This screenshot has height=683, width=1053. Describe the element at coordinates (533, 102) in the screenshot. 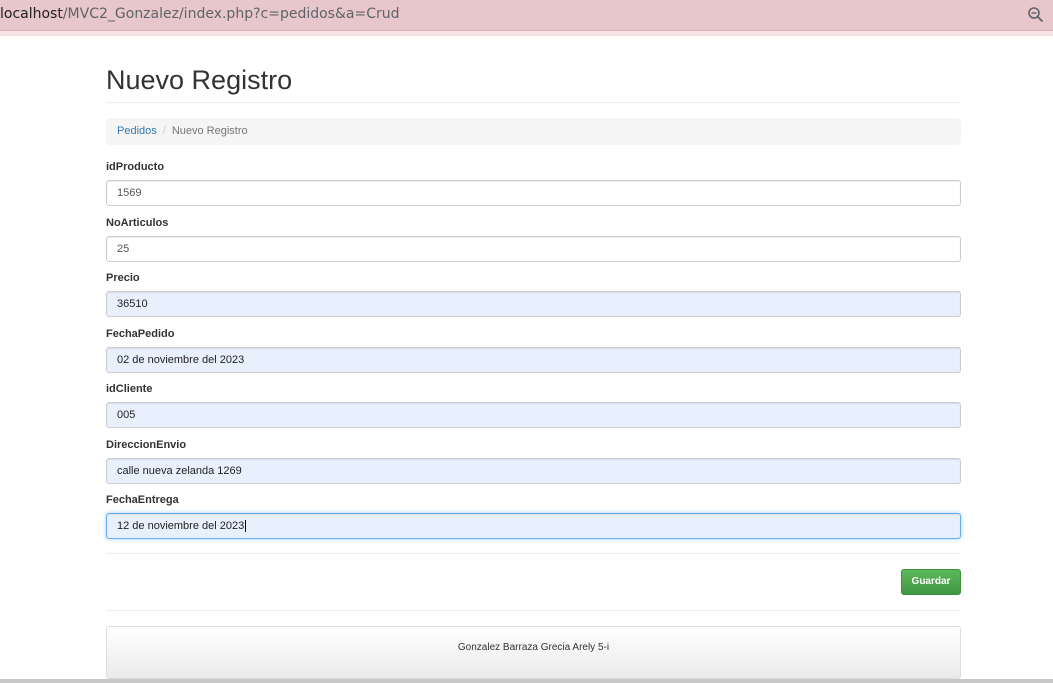

I see `header-divider` at that location.